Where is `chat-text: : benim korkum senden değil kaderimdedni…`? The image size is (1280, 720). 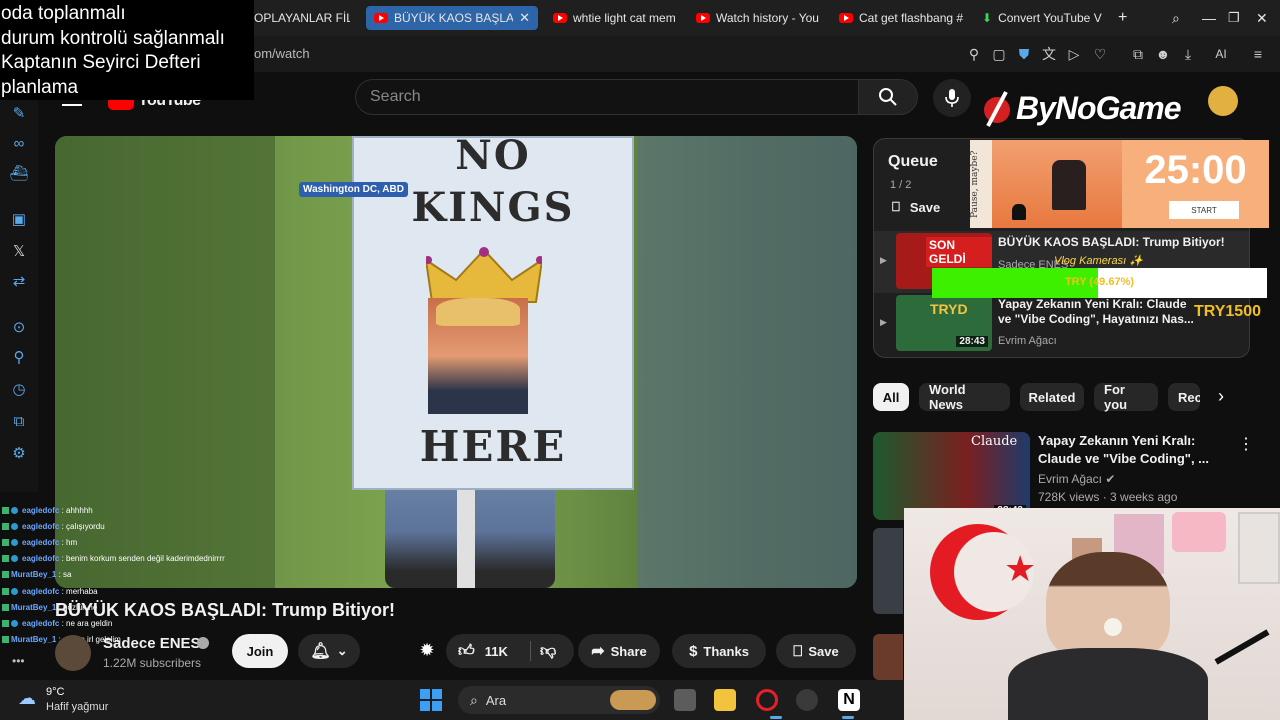
chat-text: : benim korkum senden değil kaderimdedni… is located at coordinates (143, 558).